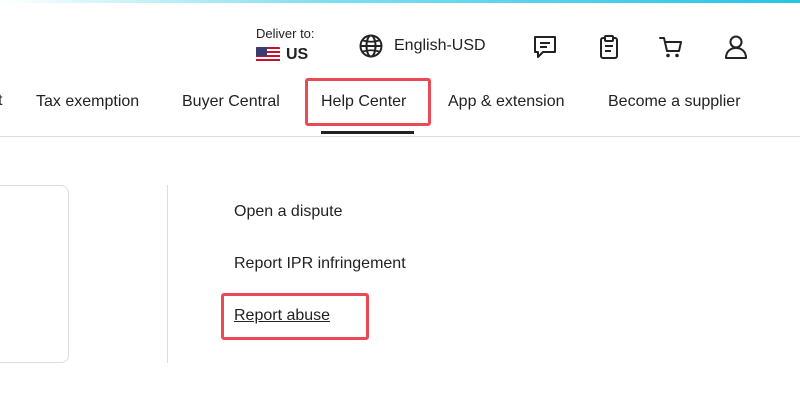 The width and height of the screenshot is (800, 406). What do you see at coordinates (440, 45) in the screenshot?
I see `language-label: English-USD` at bounding box center [440, 45].